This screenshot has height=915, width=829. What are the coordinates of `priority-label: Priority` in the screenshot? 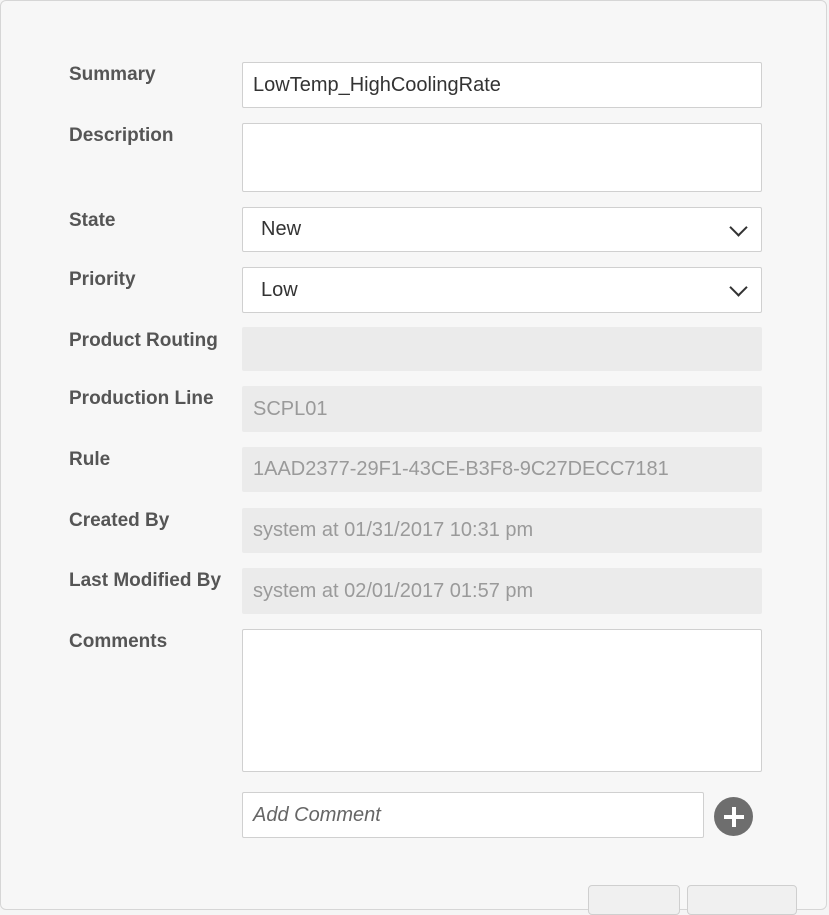 It's located at (102, 279).